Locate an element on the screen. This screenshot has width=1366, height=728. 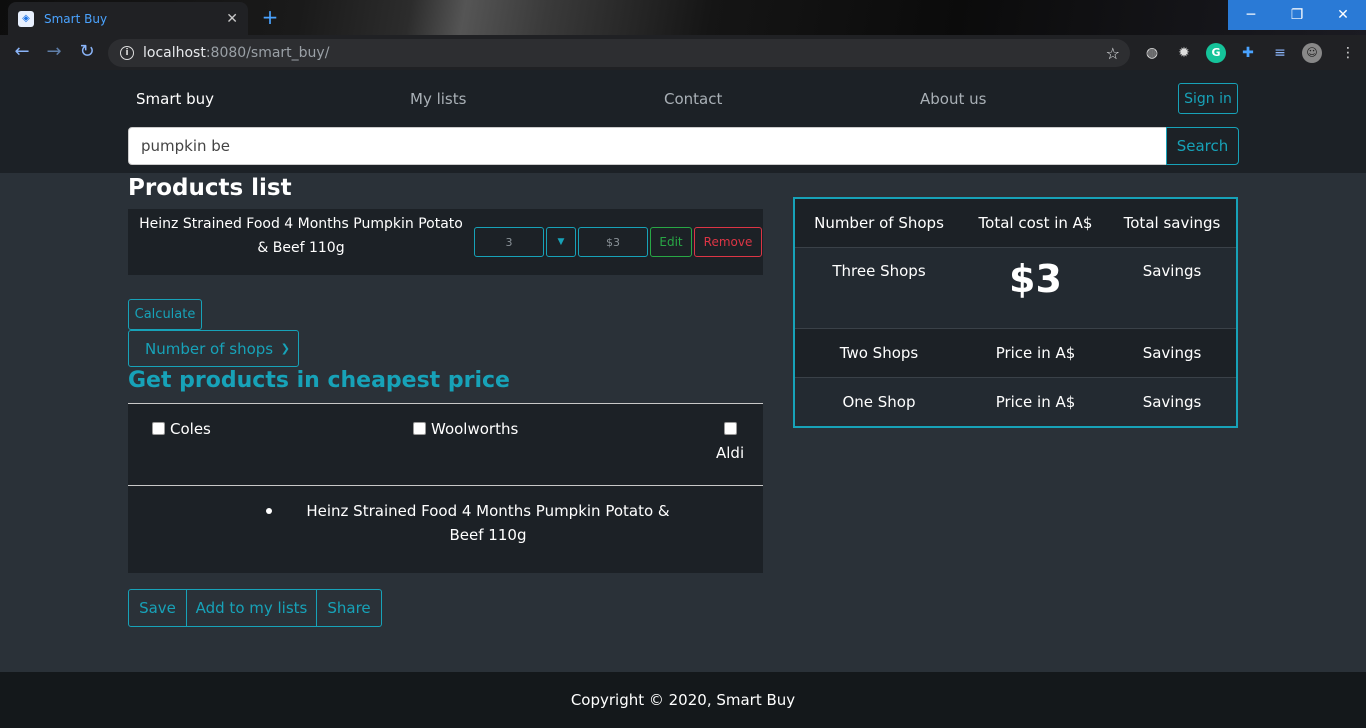
row-label: One Shop is located at coordinates (879, 402).